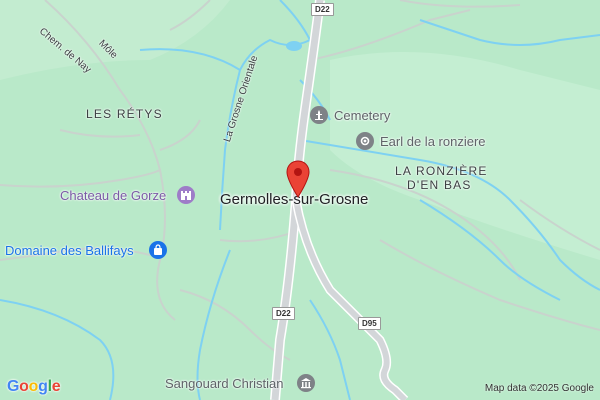 The height and width of the screenshot is (400, 600). Describe the element at coordinates (283, 313) in the screenshot. I see `road-shield-d22-bottom: D22` at that location.